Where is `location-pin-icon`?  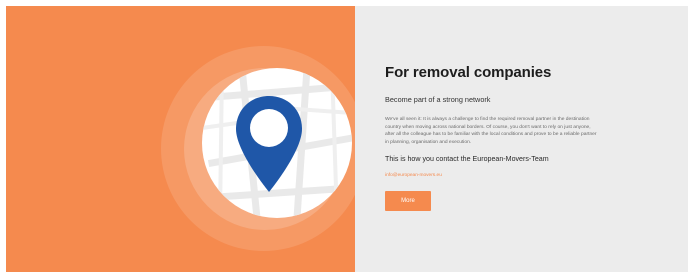 location-pin-icon is located at coordinates (269, 144).